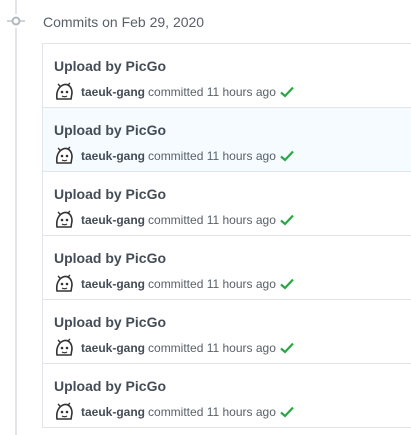  I want to click on git-commit-icon, so click(16, 21).